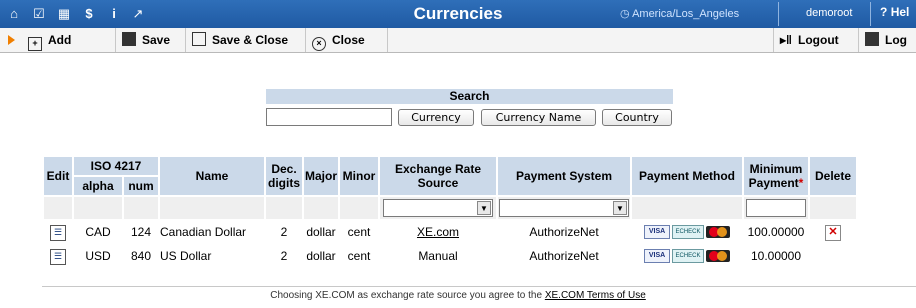  I want to click on cell-minimum: 10.00000, so click(776, 256).